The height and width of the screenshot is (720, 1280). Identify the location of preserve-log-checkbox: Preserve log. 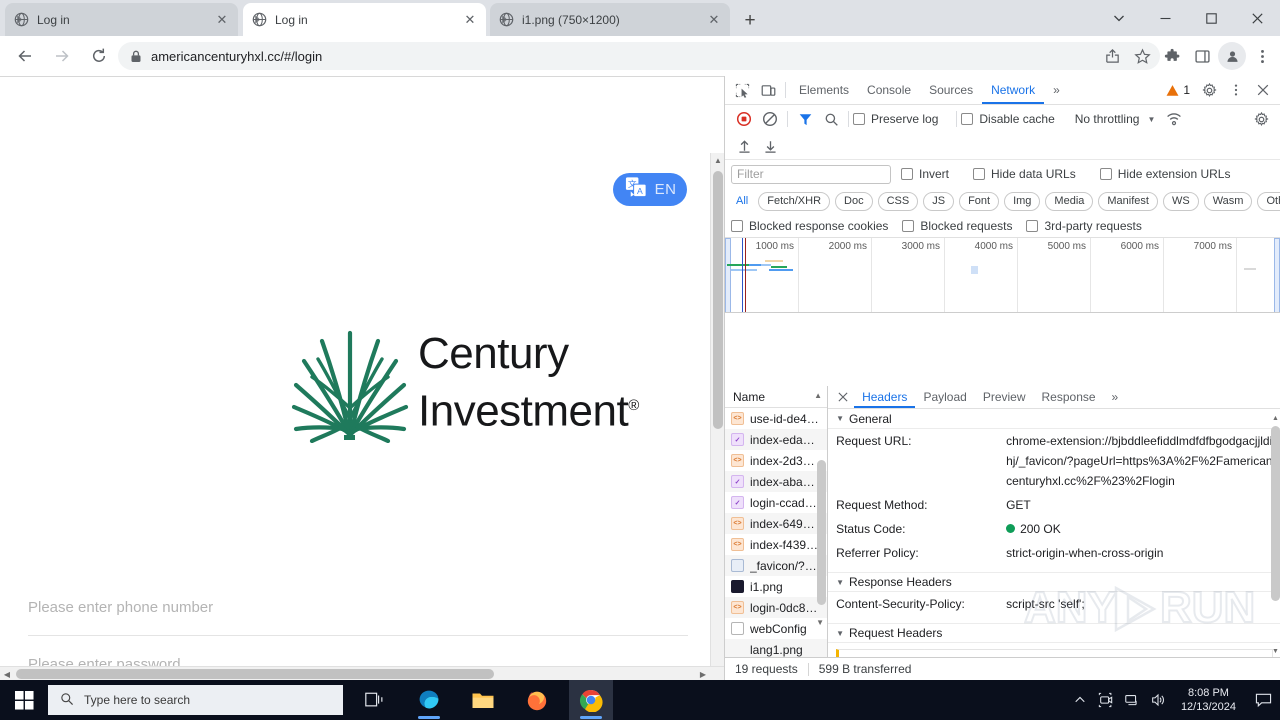
(895, 119).